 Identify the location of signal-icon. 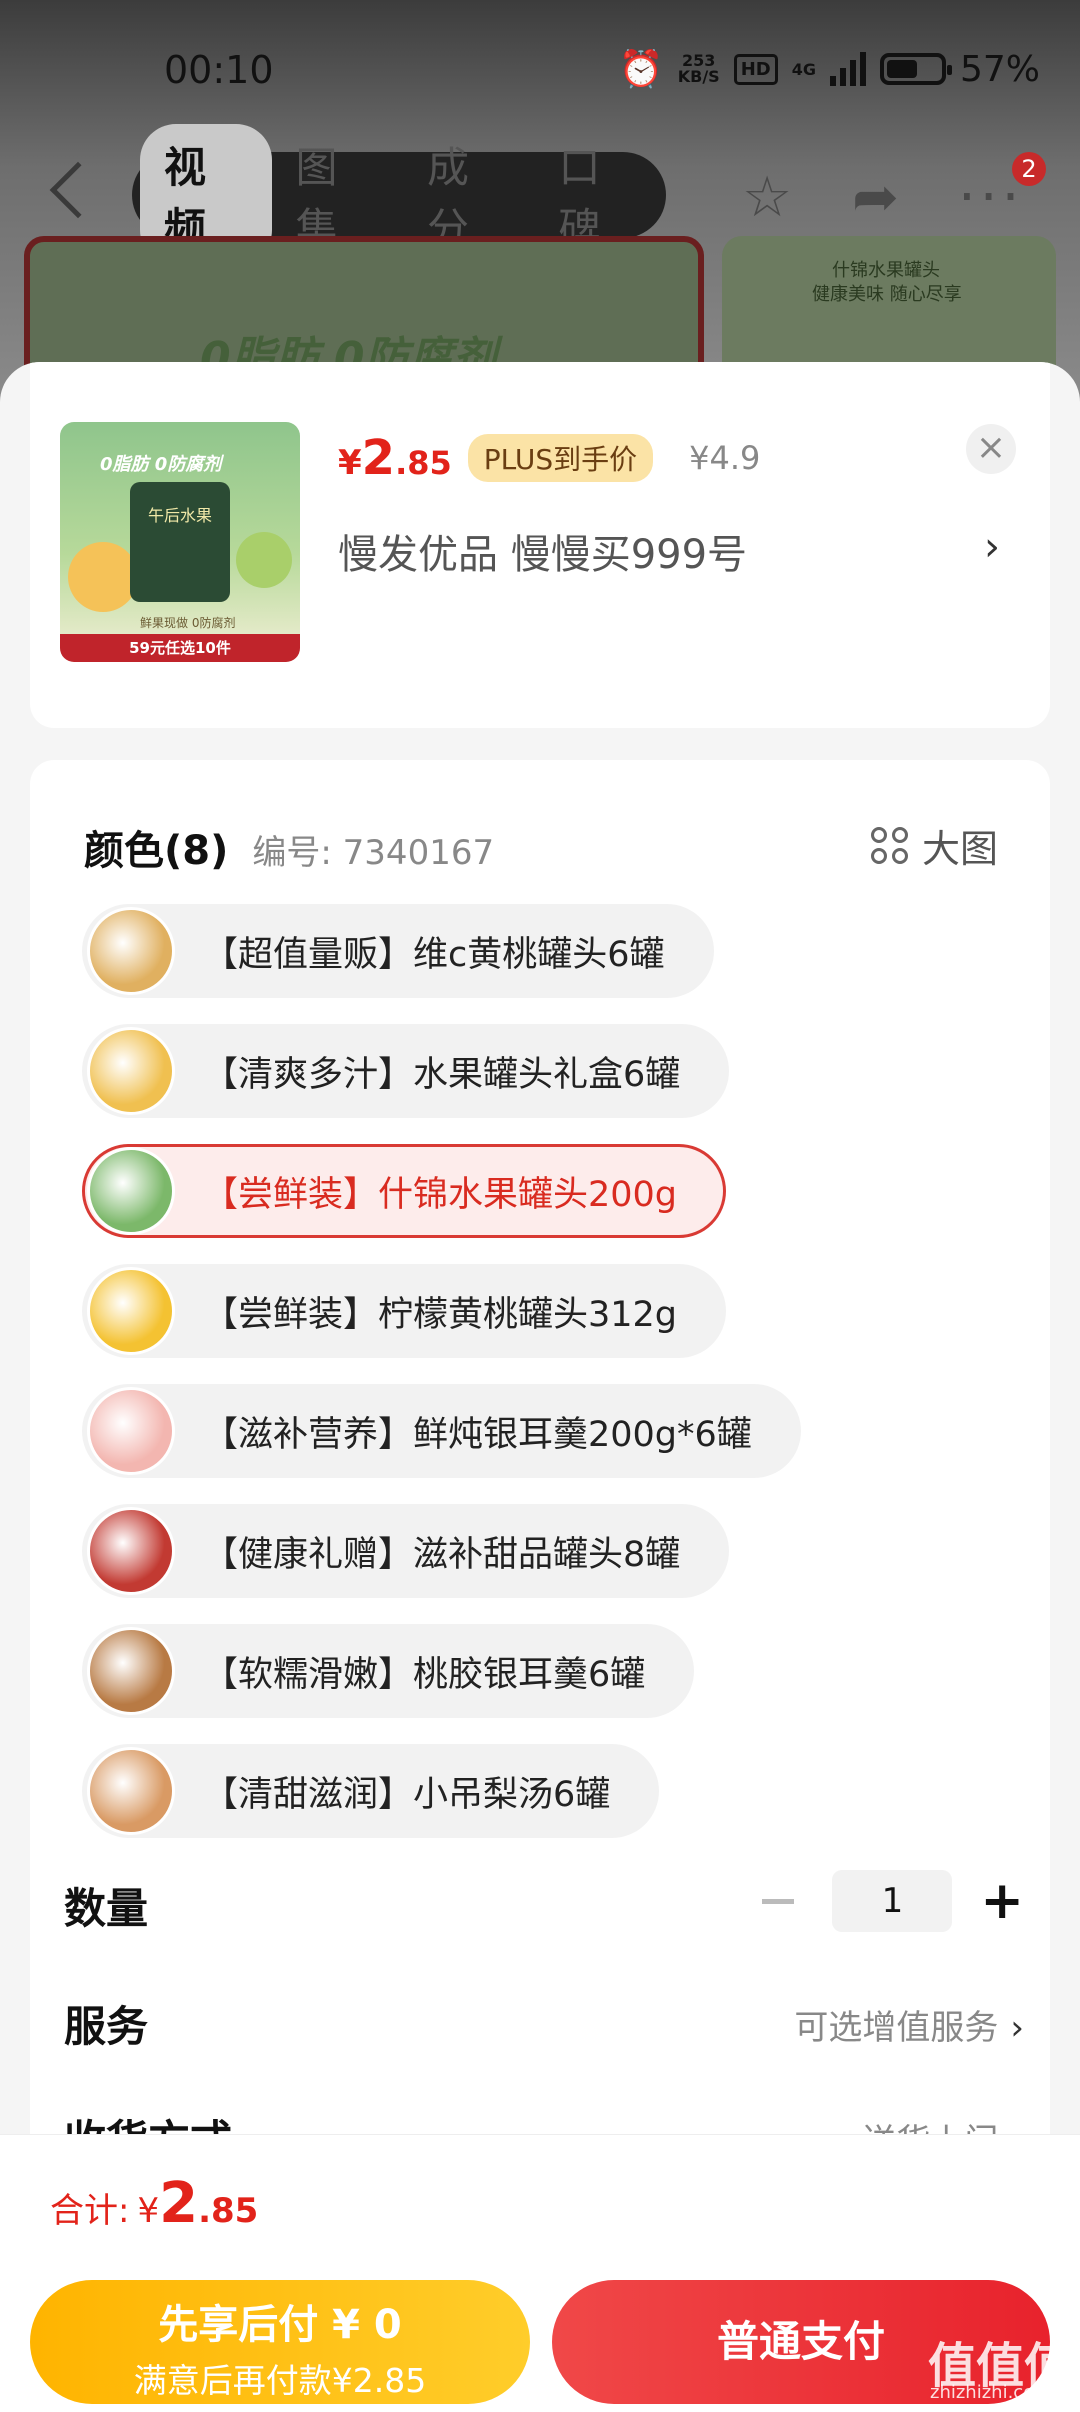
(847, 69).